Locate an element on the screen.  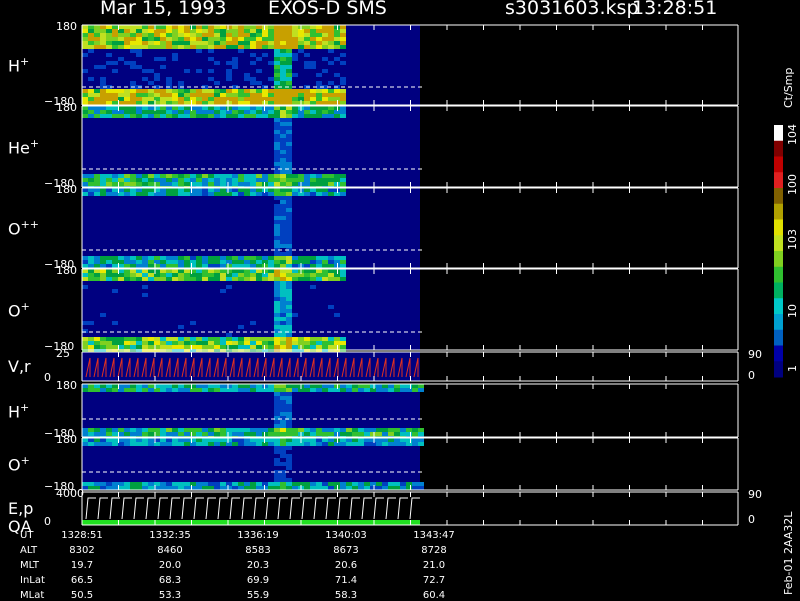
colorbar-segment is located at coordinates (778, 259).